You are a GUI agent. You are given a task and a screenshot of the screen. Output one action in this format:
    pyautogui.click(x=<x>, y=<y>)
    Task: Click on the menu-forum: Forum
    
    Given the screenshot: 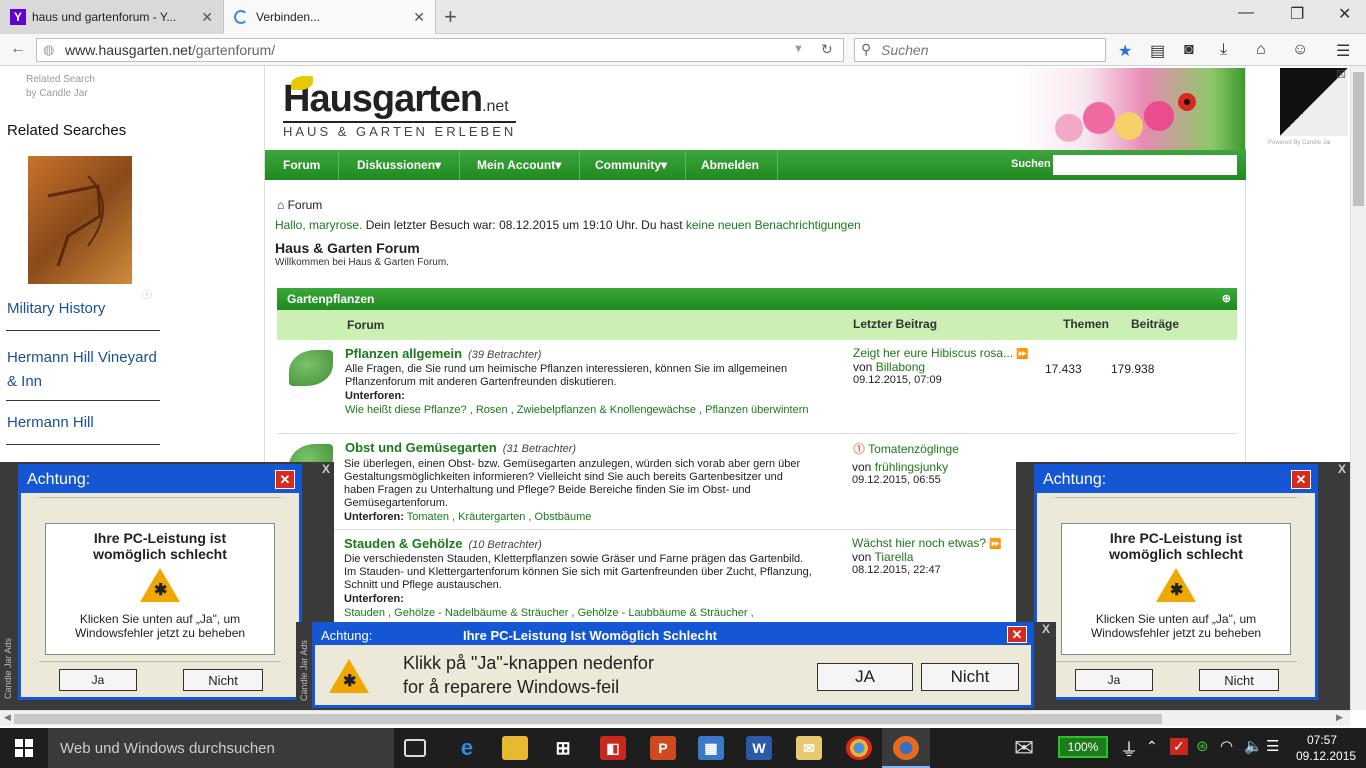 What is the action you would take?
    pyautogui.click(x=302, y=165)
    